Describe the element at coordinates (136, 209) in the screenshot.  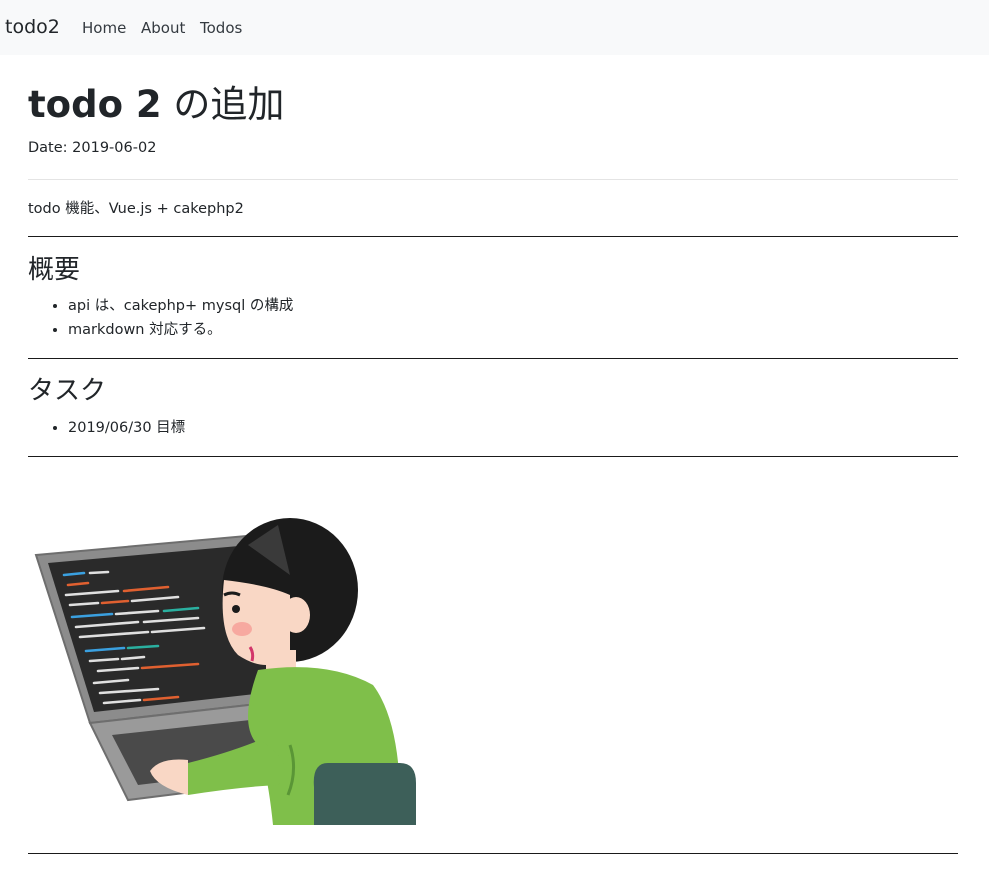
I see `post-summary: todo 機能、Vue.js + cakephp2` at that location.